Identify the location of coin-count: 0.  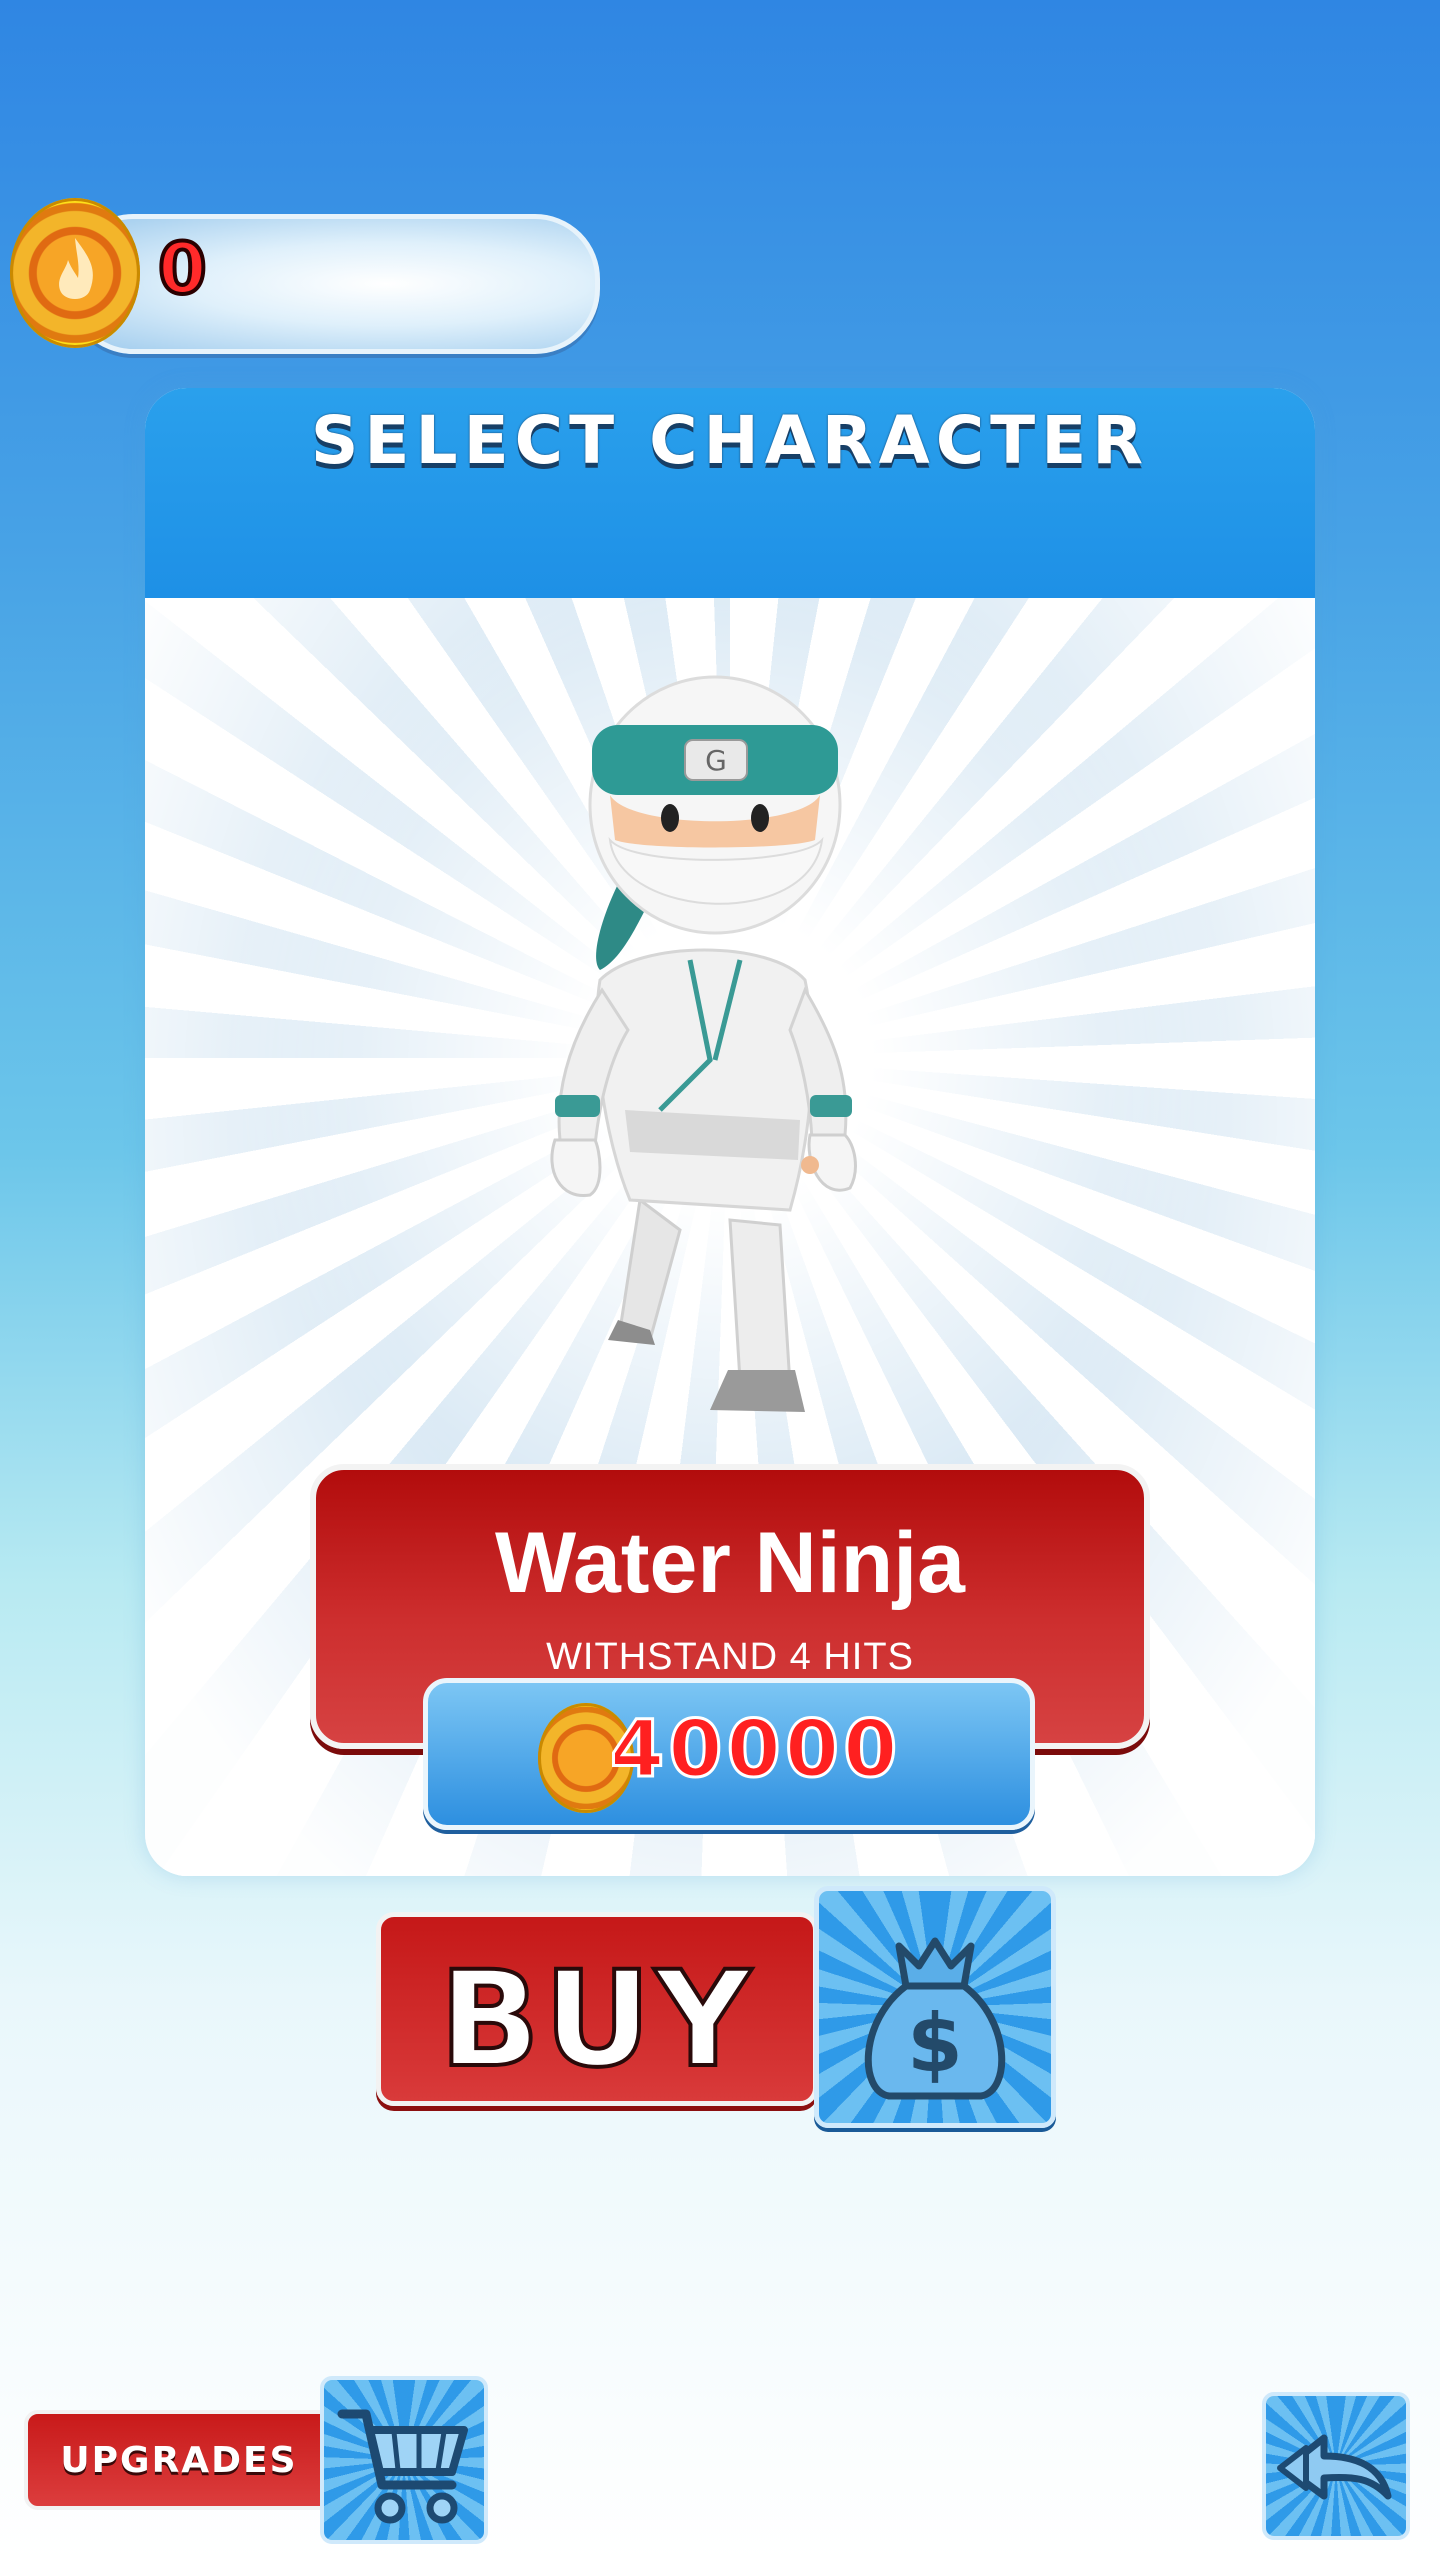
(182, 269).